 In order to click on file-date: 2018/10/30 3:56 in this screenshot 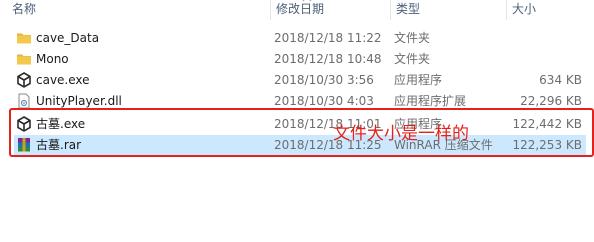, I will do `click(324, 80)`.